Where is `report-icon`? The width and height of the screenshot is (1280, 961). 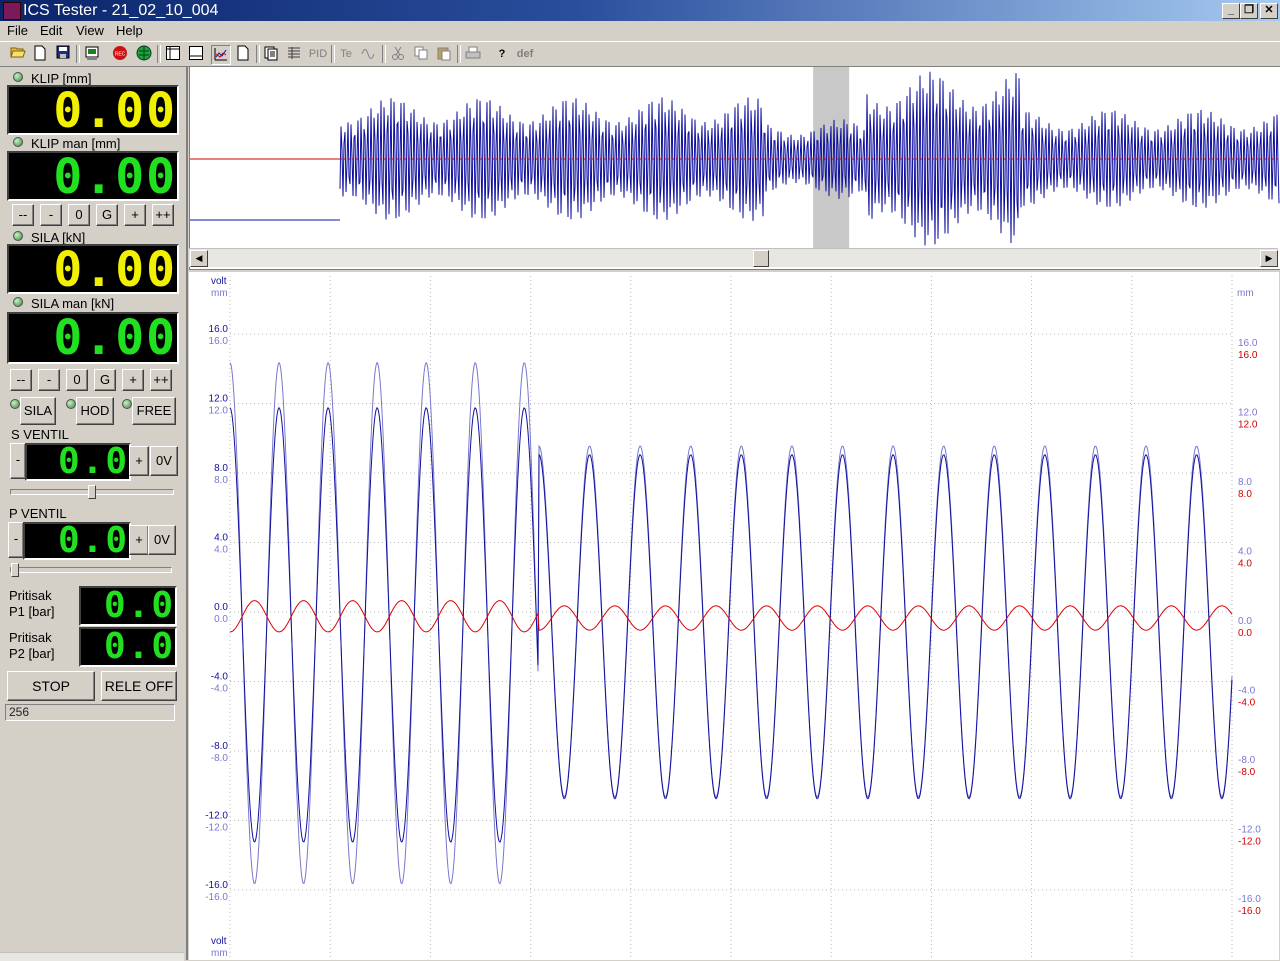
report-icon is located at coordinates (271, 54).